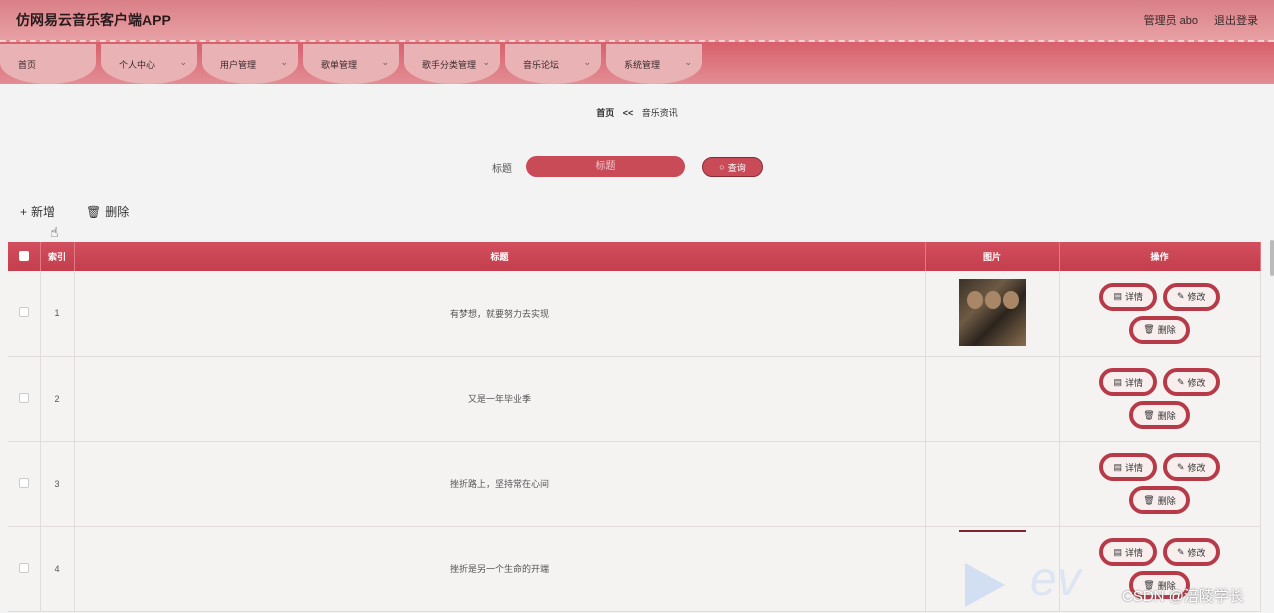  Describe the element at coordinates (502, 169) in the screenshot. I see `search-label: 标题` at that location.